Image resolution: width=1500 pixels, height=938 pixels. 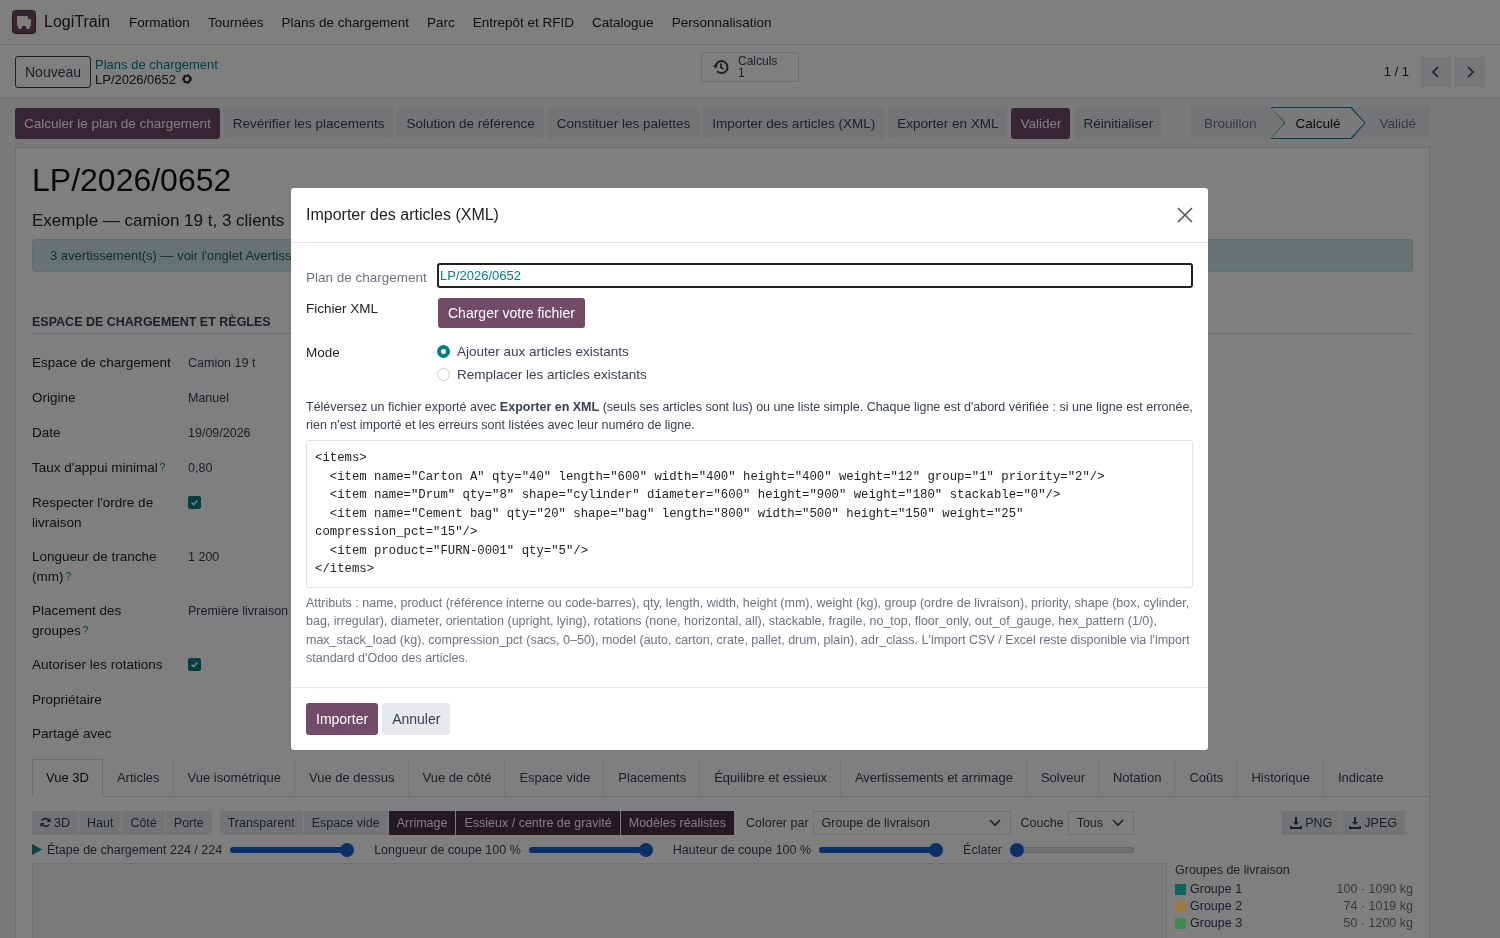 What do you see at coordinates (523, 22) in the screenshot?
I see `menu-item: Entrepôt et RFID` at bounding box center [523, 22].